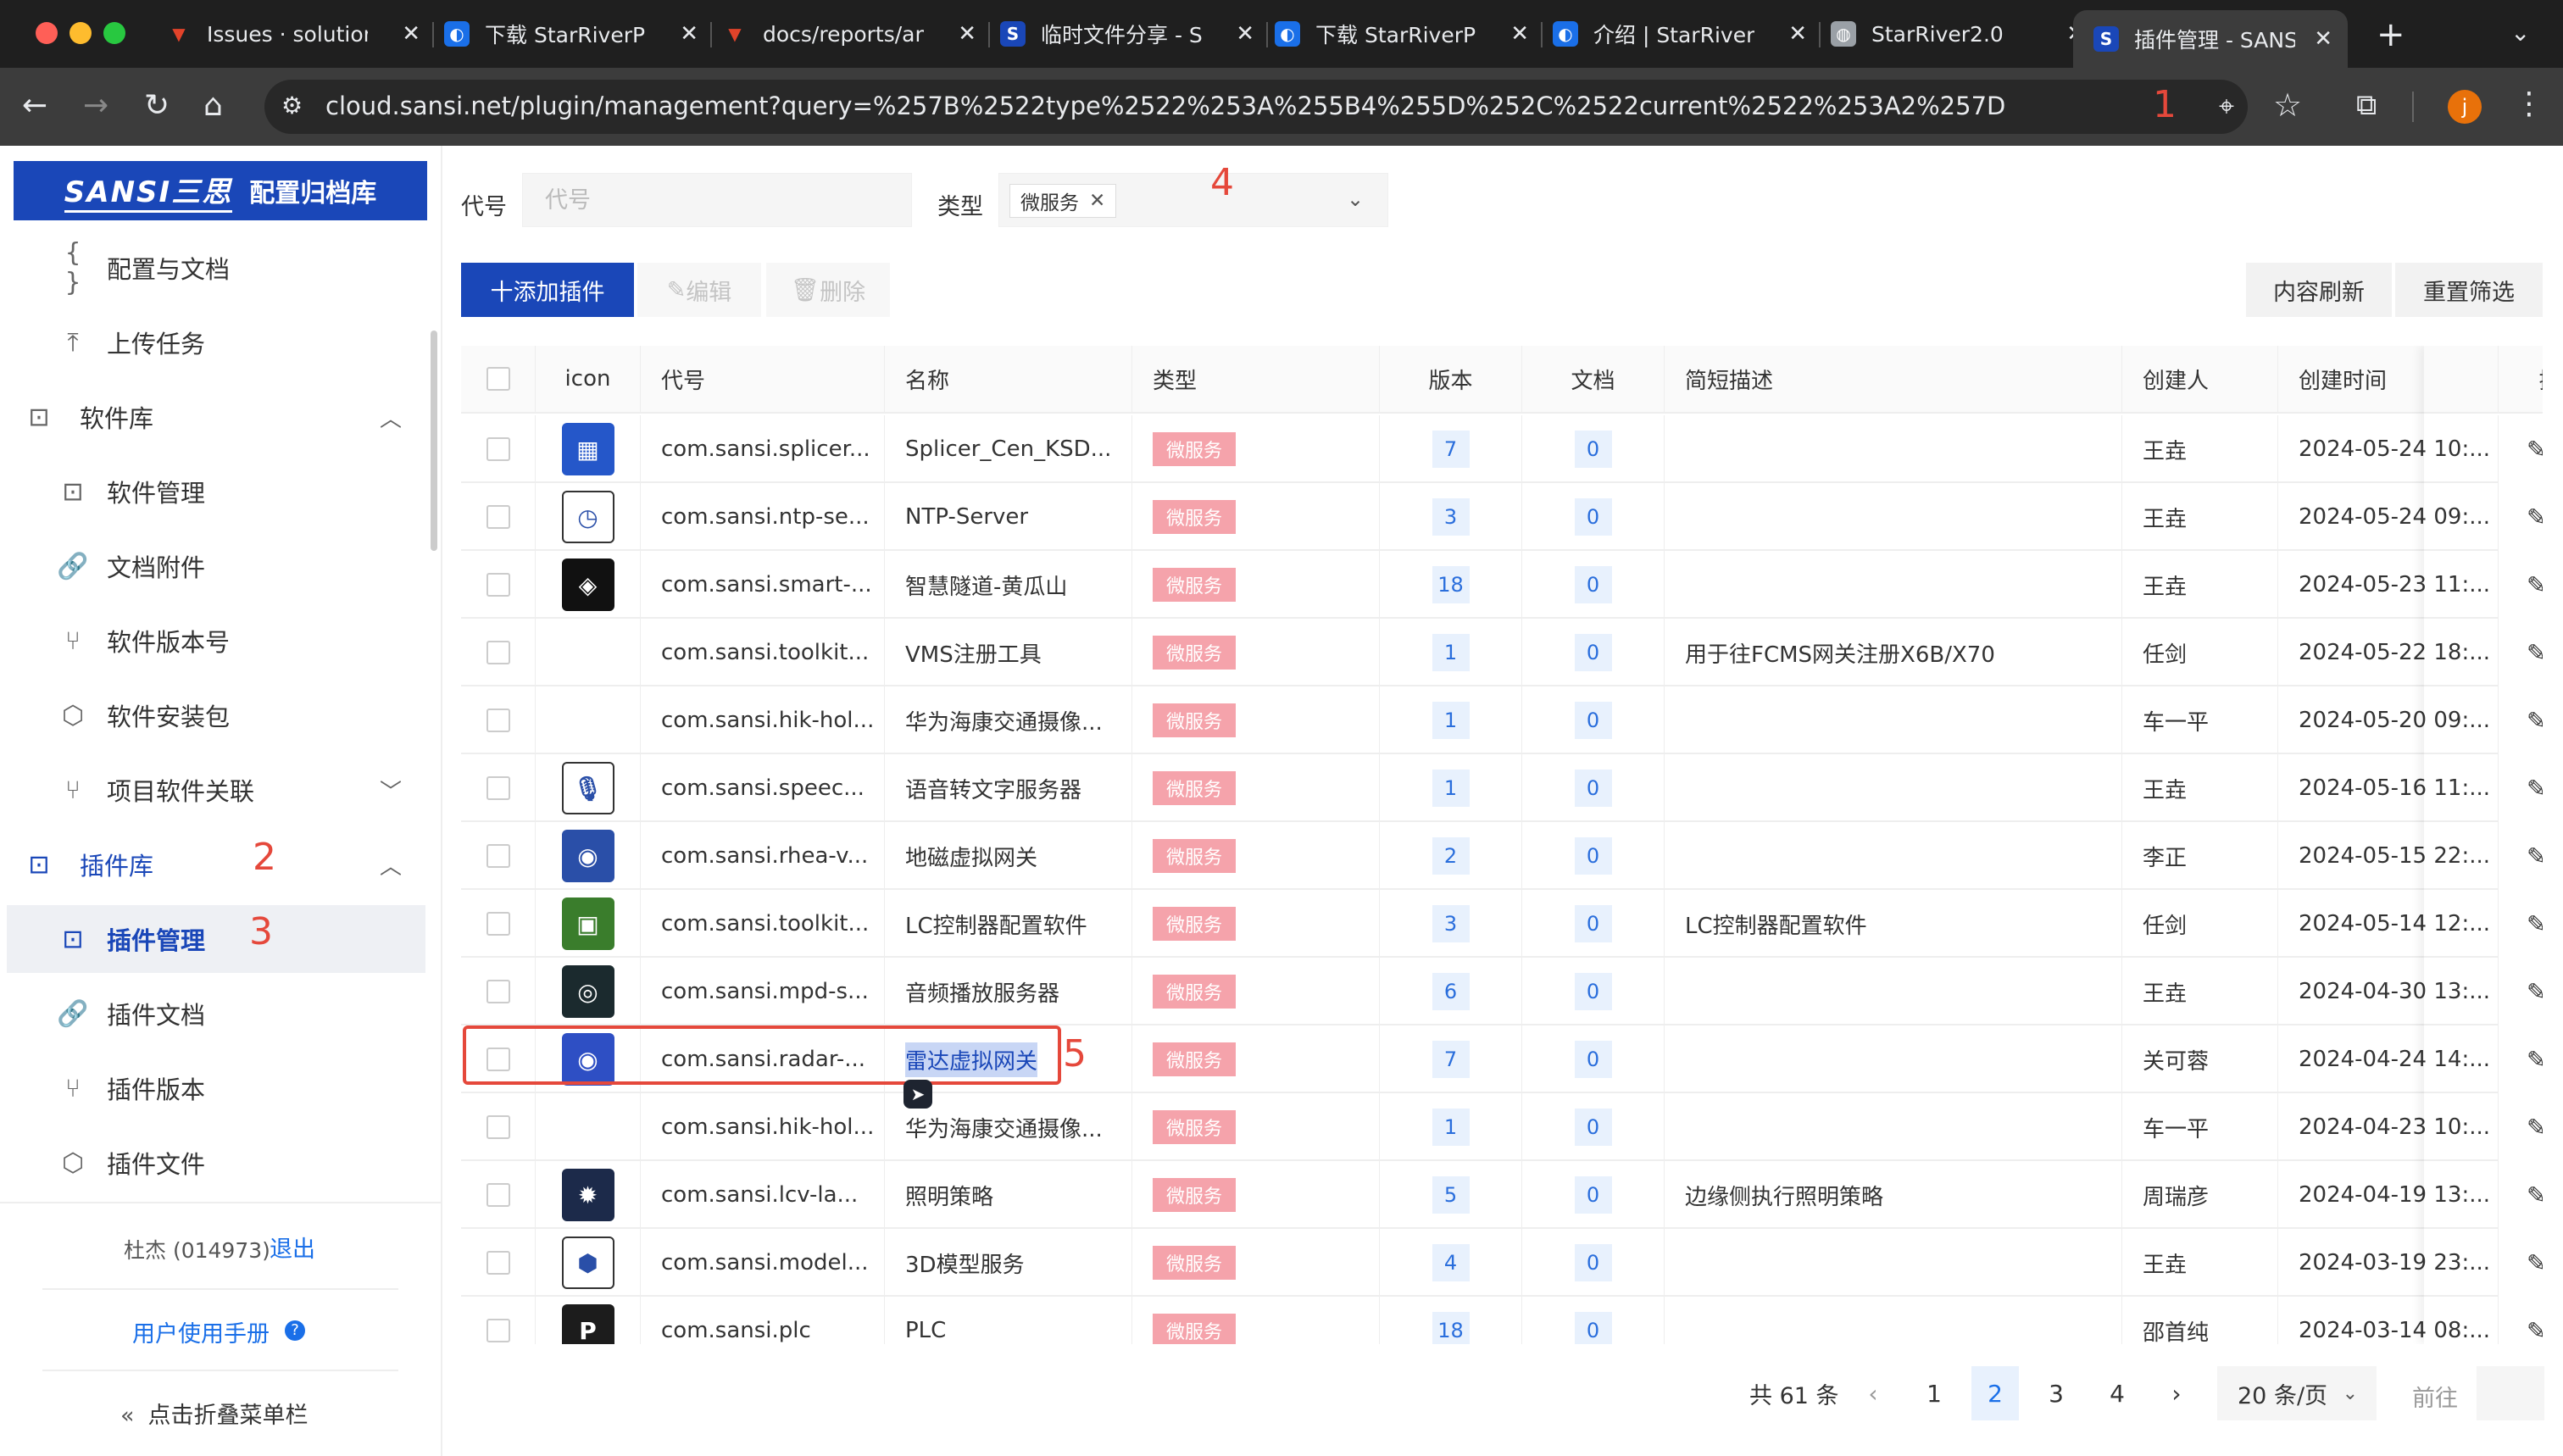 The width and height of the screenshot is (2563, 1456). Describe the element at coordinates (1451, 856) in the screenshot. I see `version-count-link: 2` at that location.